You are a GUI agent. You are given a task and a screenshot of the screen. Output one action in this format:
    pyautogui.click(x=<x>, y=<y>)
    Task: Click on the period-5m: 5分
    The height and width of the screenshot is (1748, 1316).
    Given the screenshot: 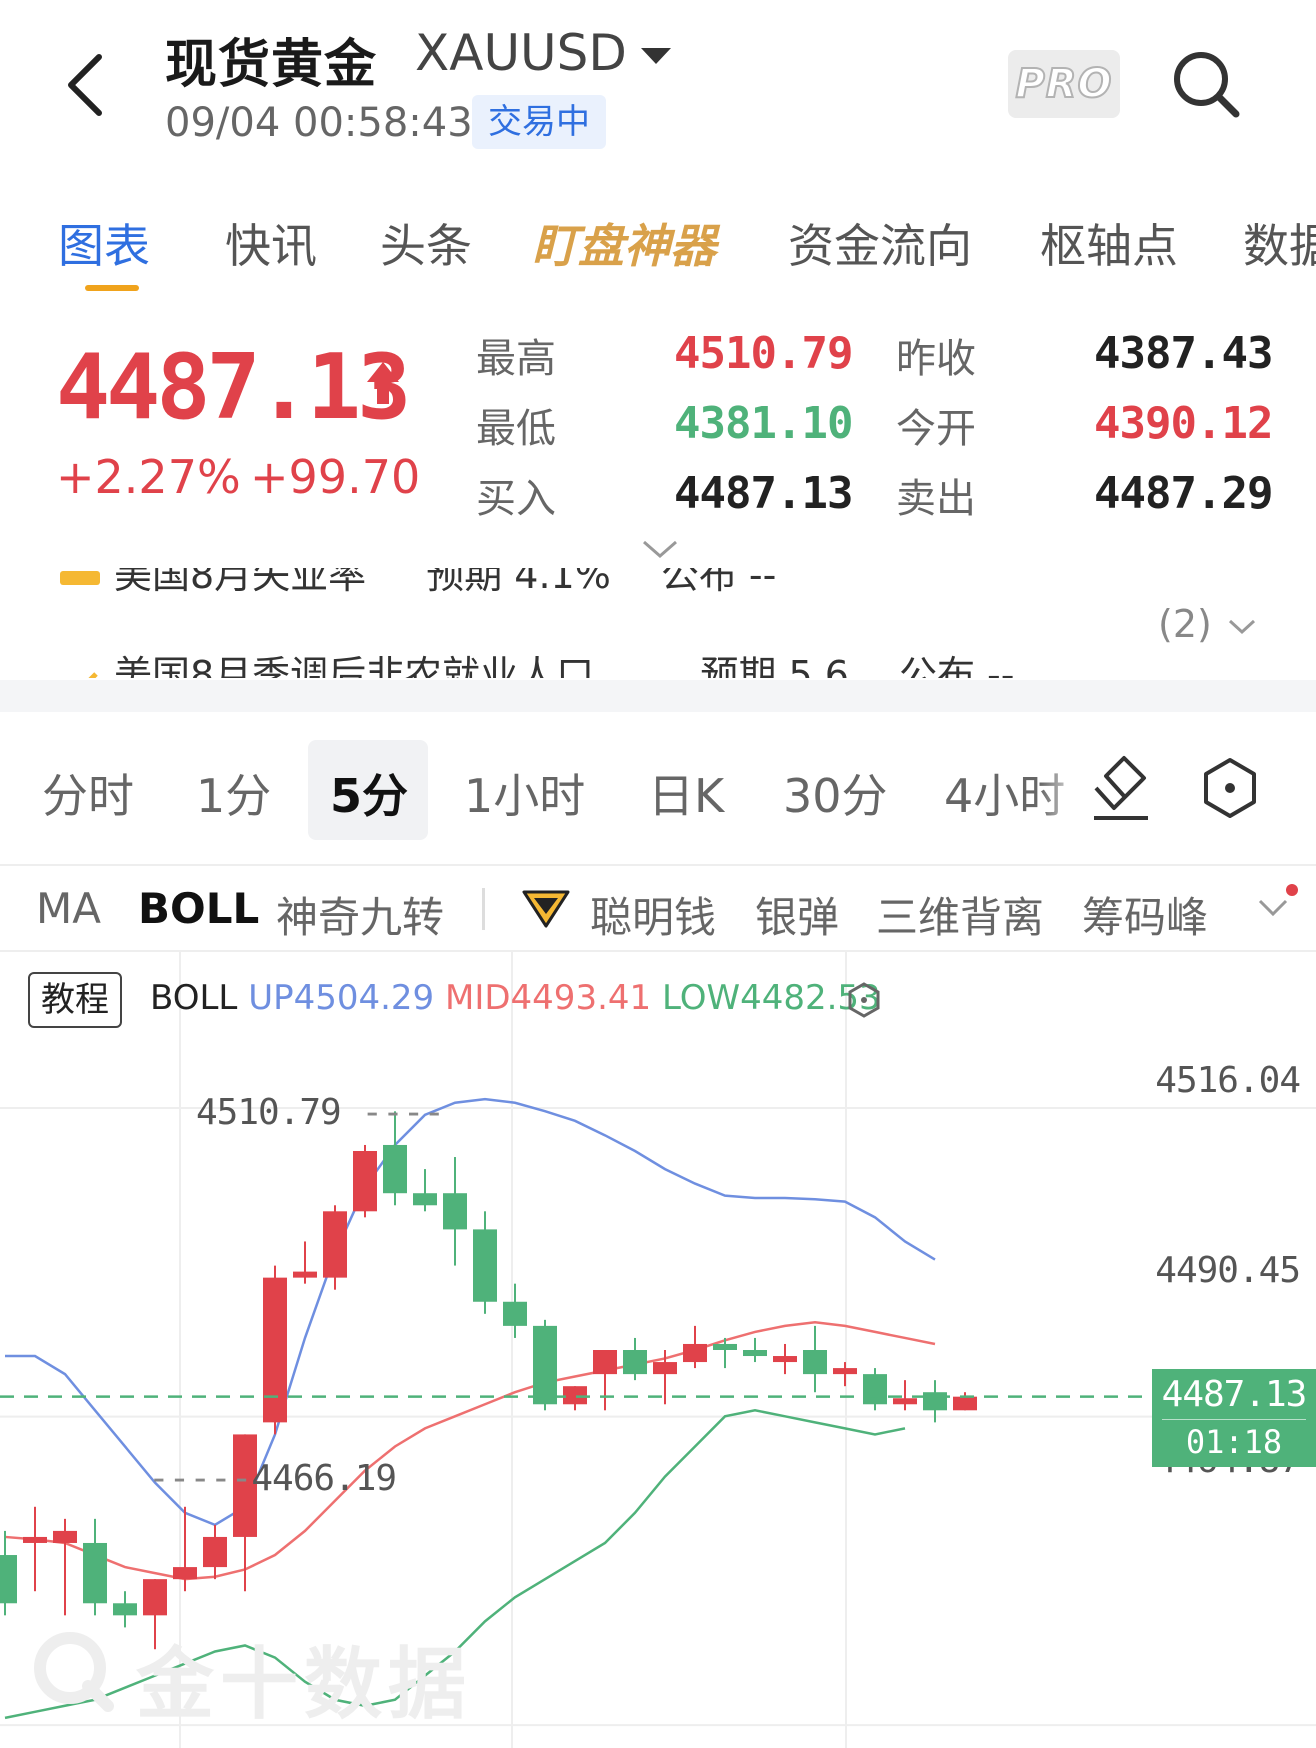 What is the action you would take?
    pyautogui.click(x=369, y=793)
    